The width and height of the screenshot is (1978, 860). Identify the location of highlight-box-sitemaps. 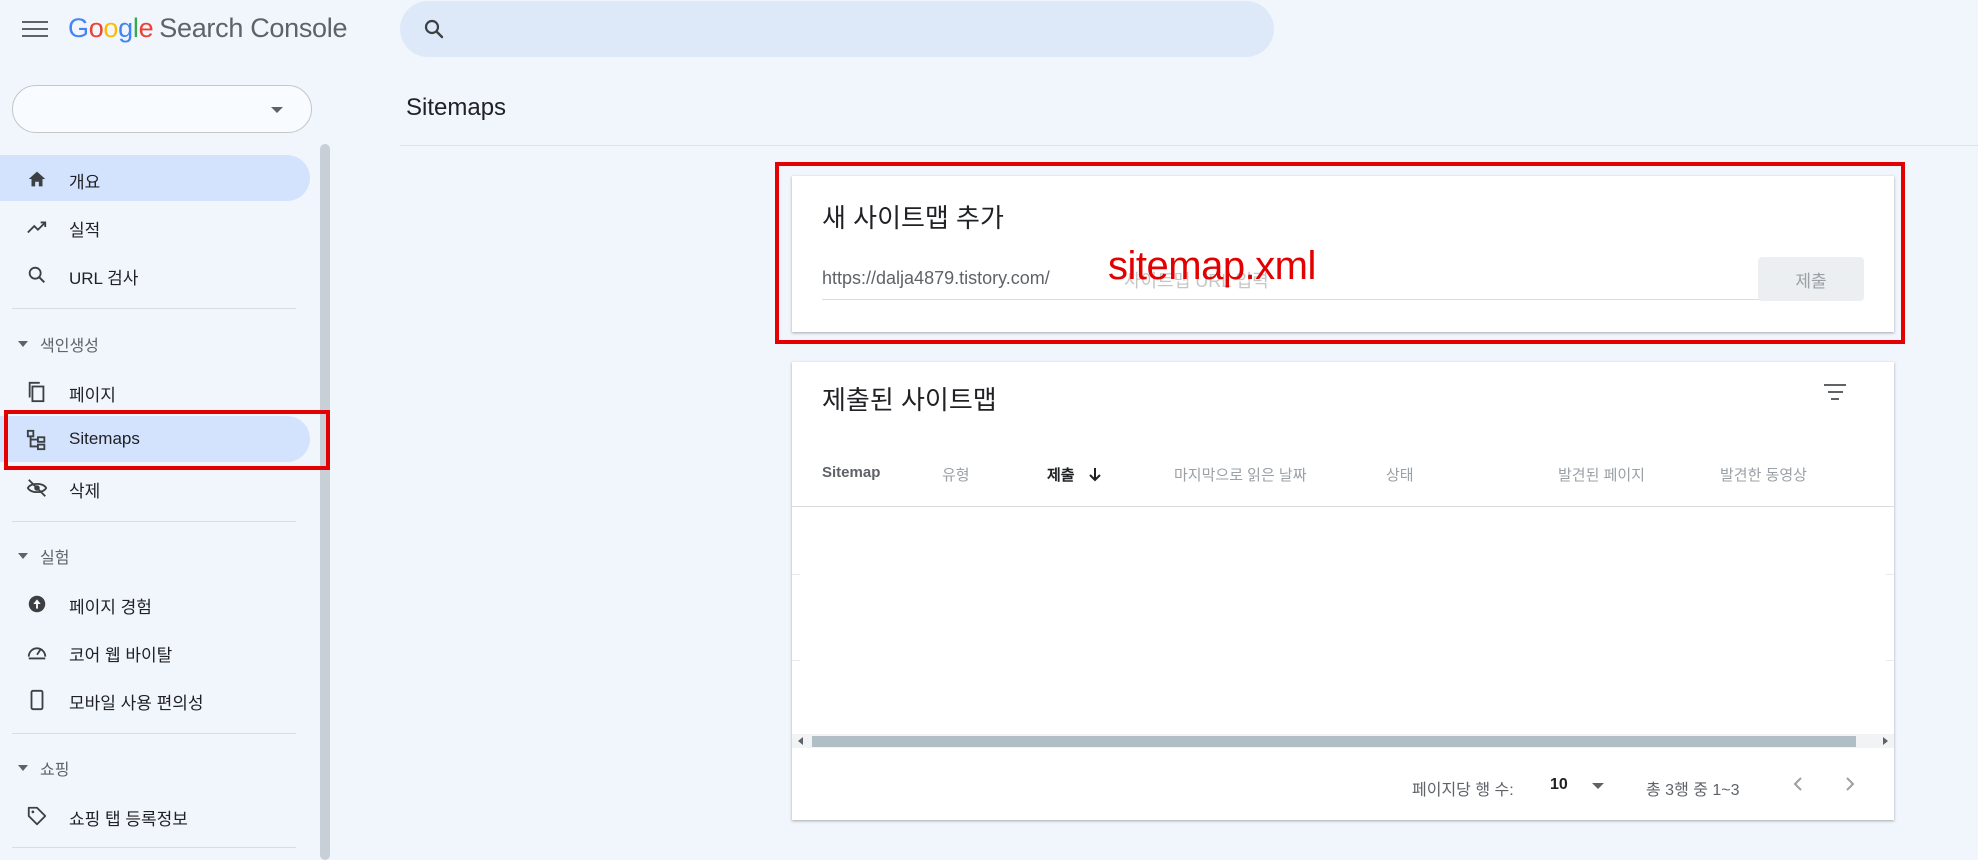
(167, 440).